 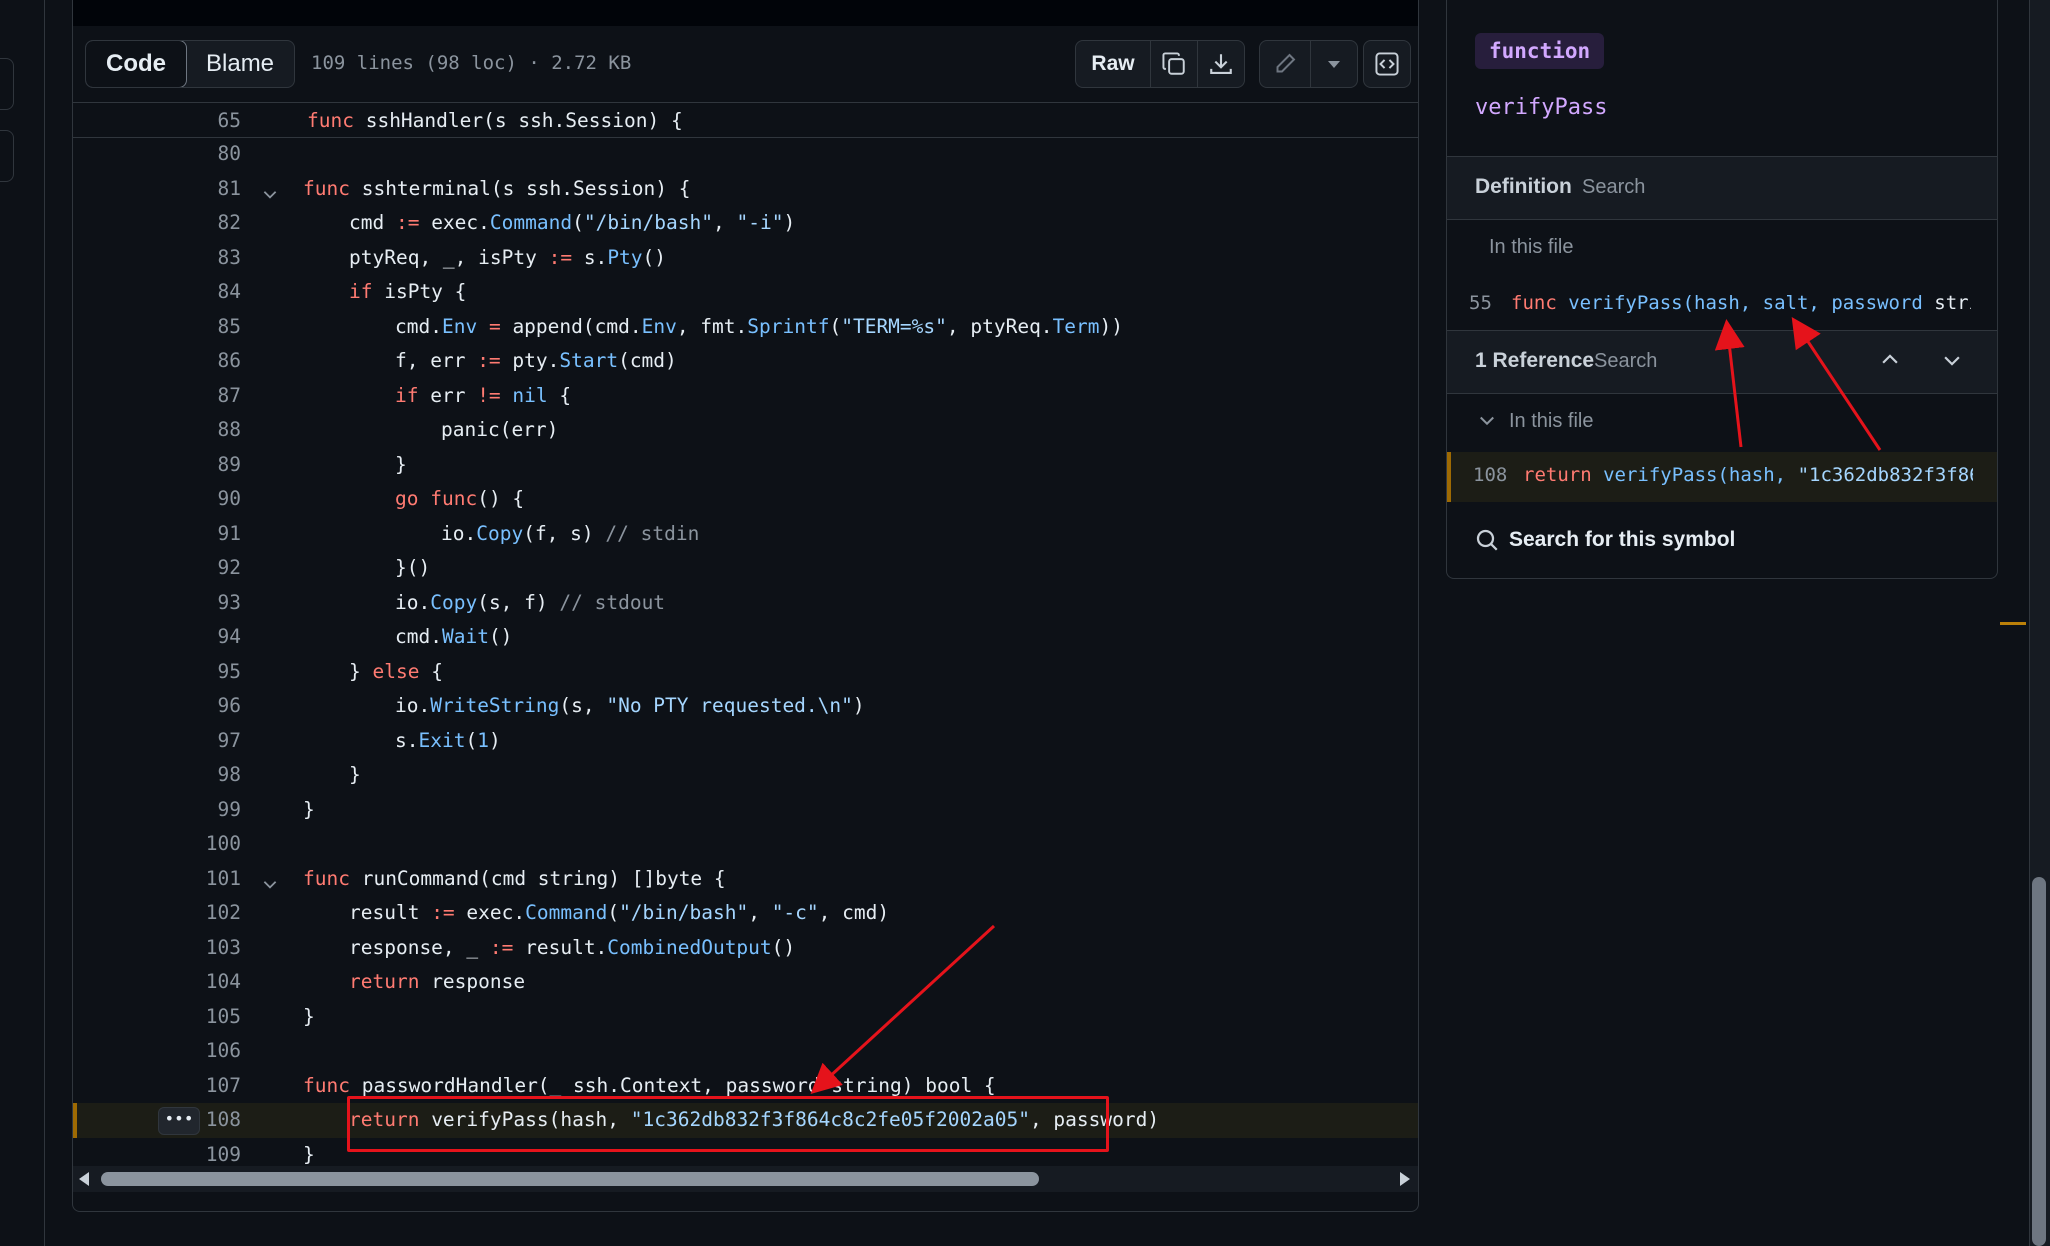 What do you see at coordinates (578, 222) in the screenshot?
I see `code-token: (` at bounding box center [578, 222].